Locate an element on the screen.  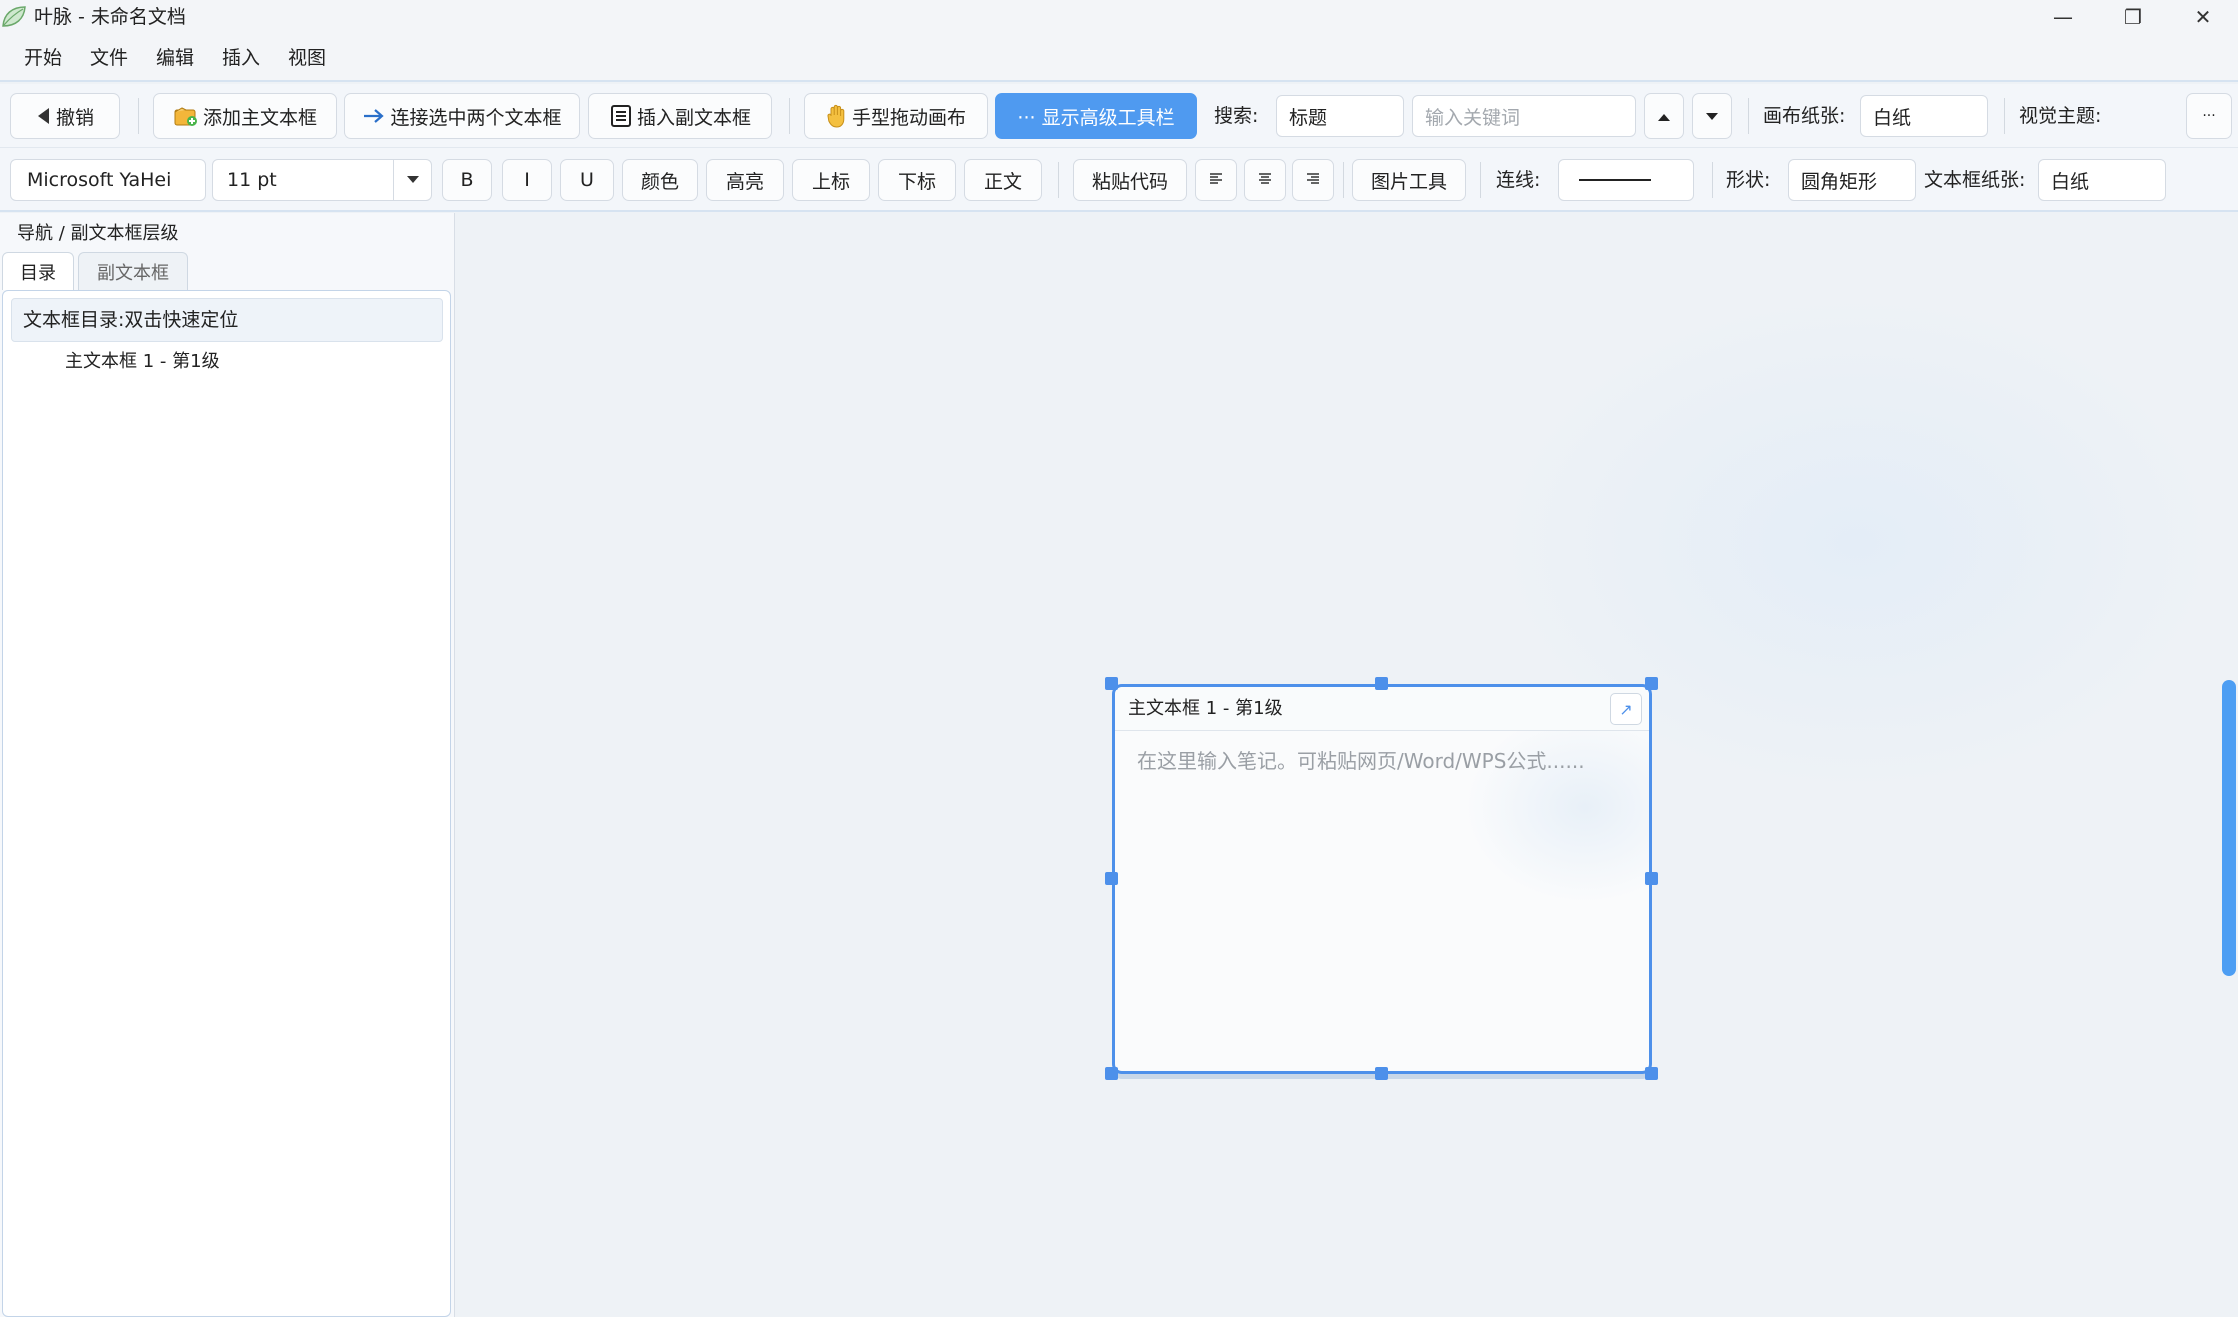
align-right-icon is located at coordinates (1313, 180).